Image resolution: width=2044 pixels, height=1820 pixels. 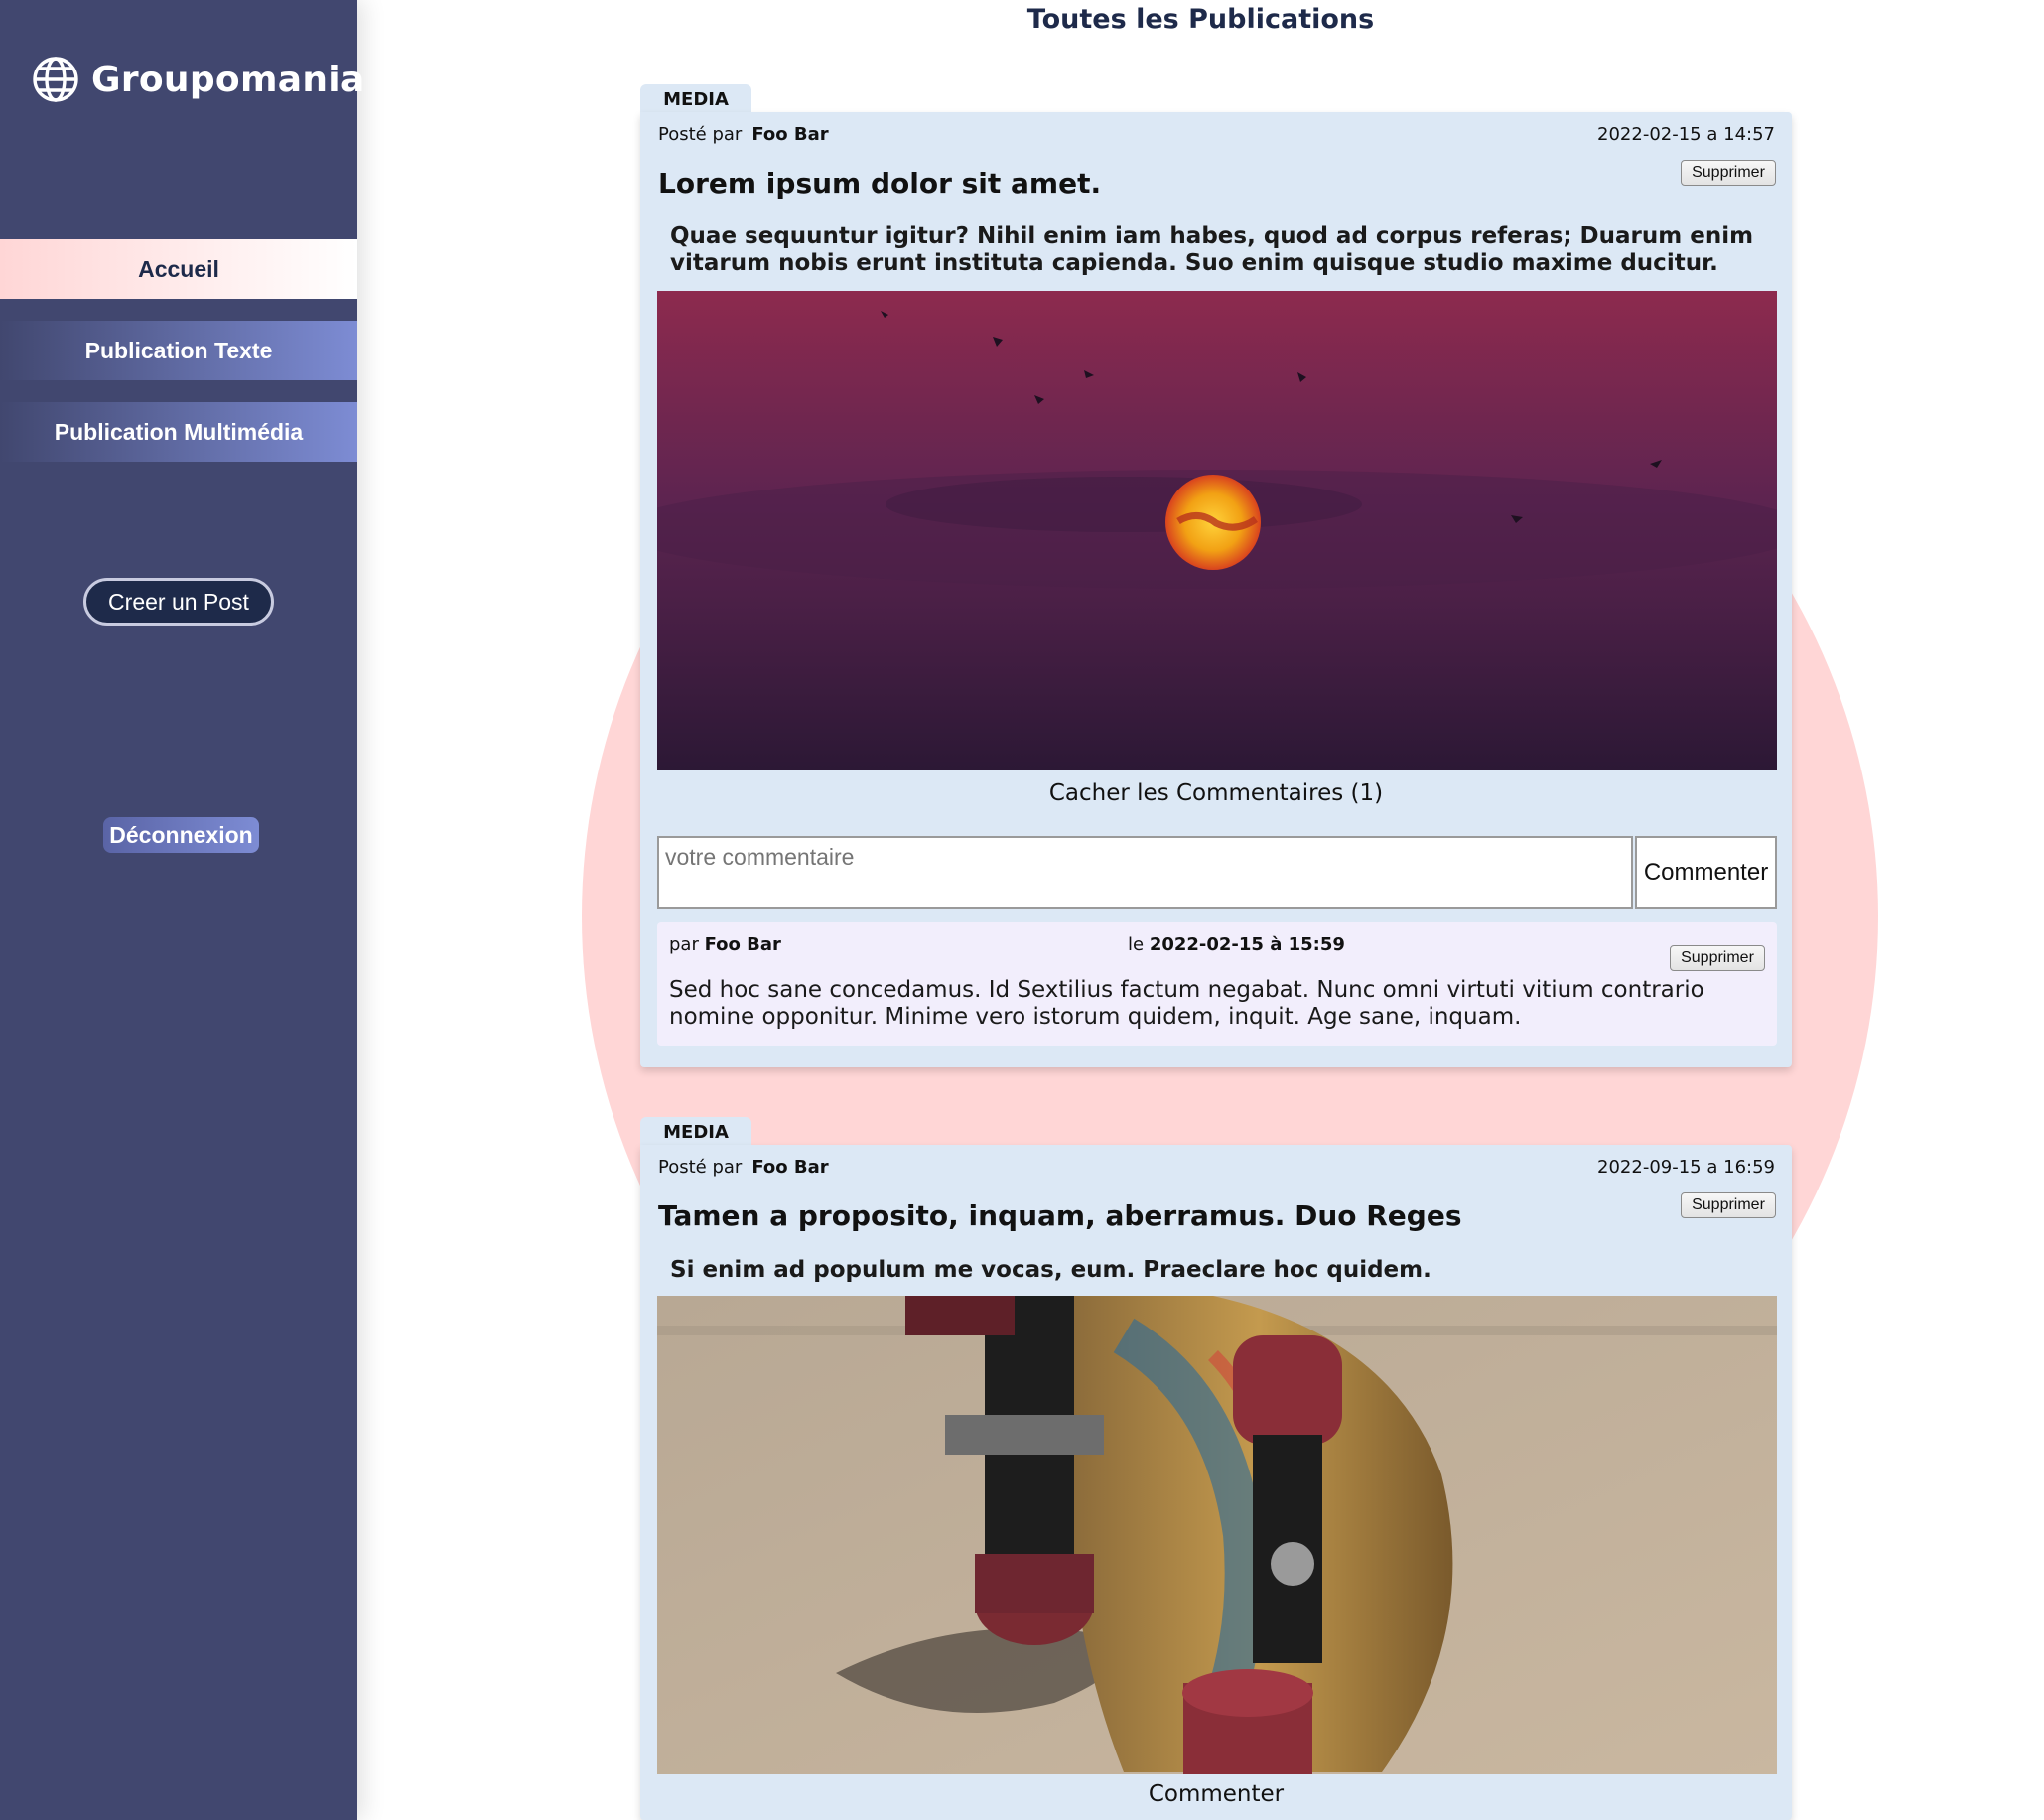 What do you see at coordinates (1686, 134) in the screenshot?
I see `post-date: 2022-02-15 a 14:57` at bounding box center [1686, 134].